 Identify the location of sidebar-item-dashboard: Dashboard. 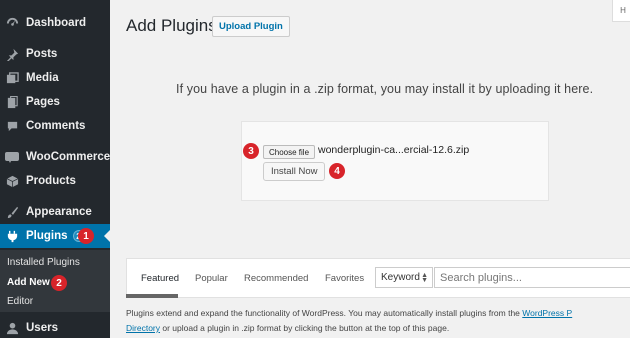
(55, 23).